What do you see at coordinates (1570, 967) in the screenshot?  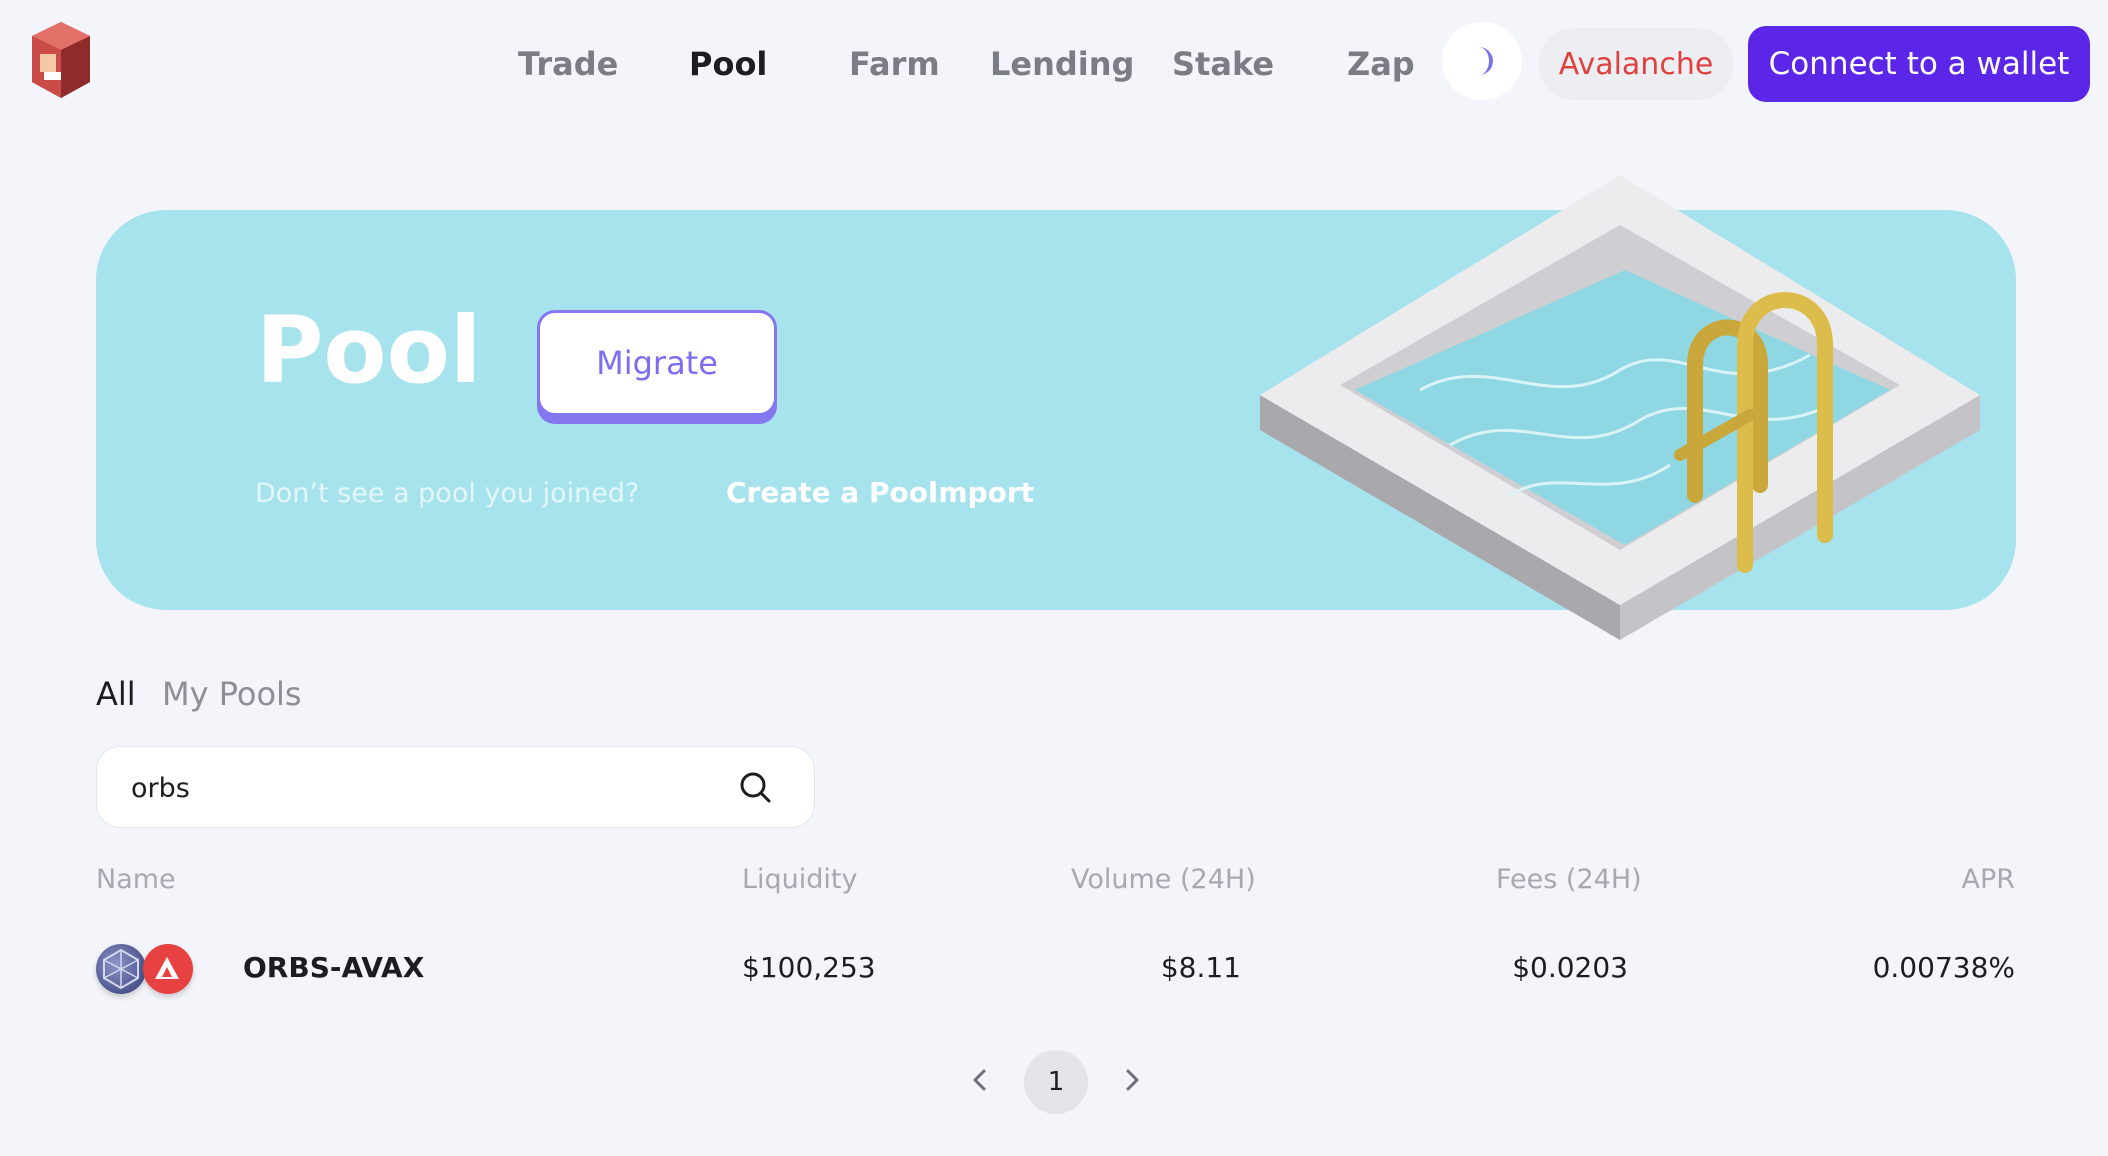 I see `pool-fees: $0.0203` at bounding box center [1570, 967].